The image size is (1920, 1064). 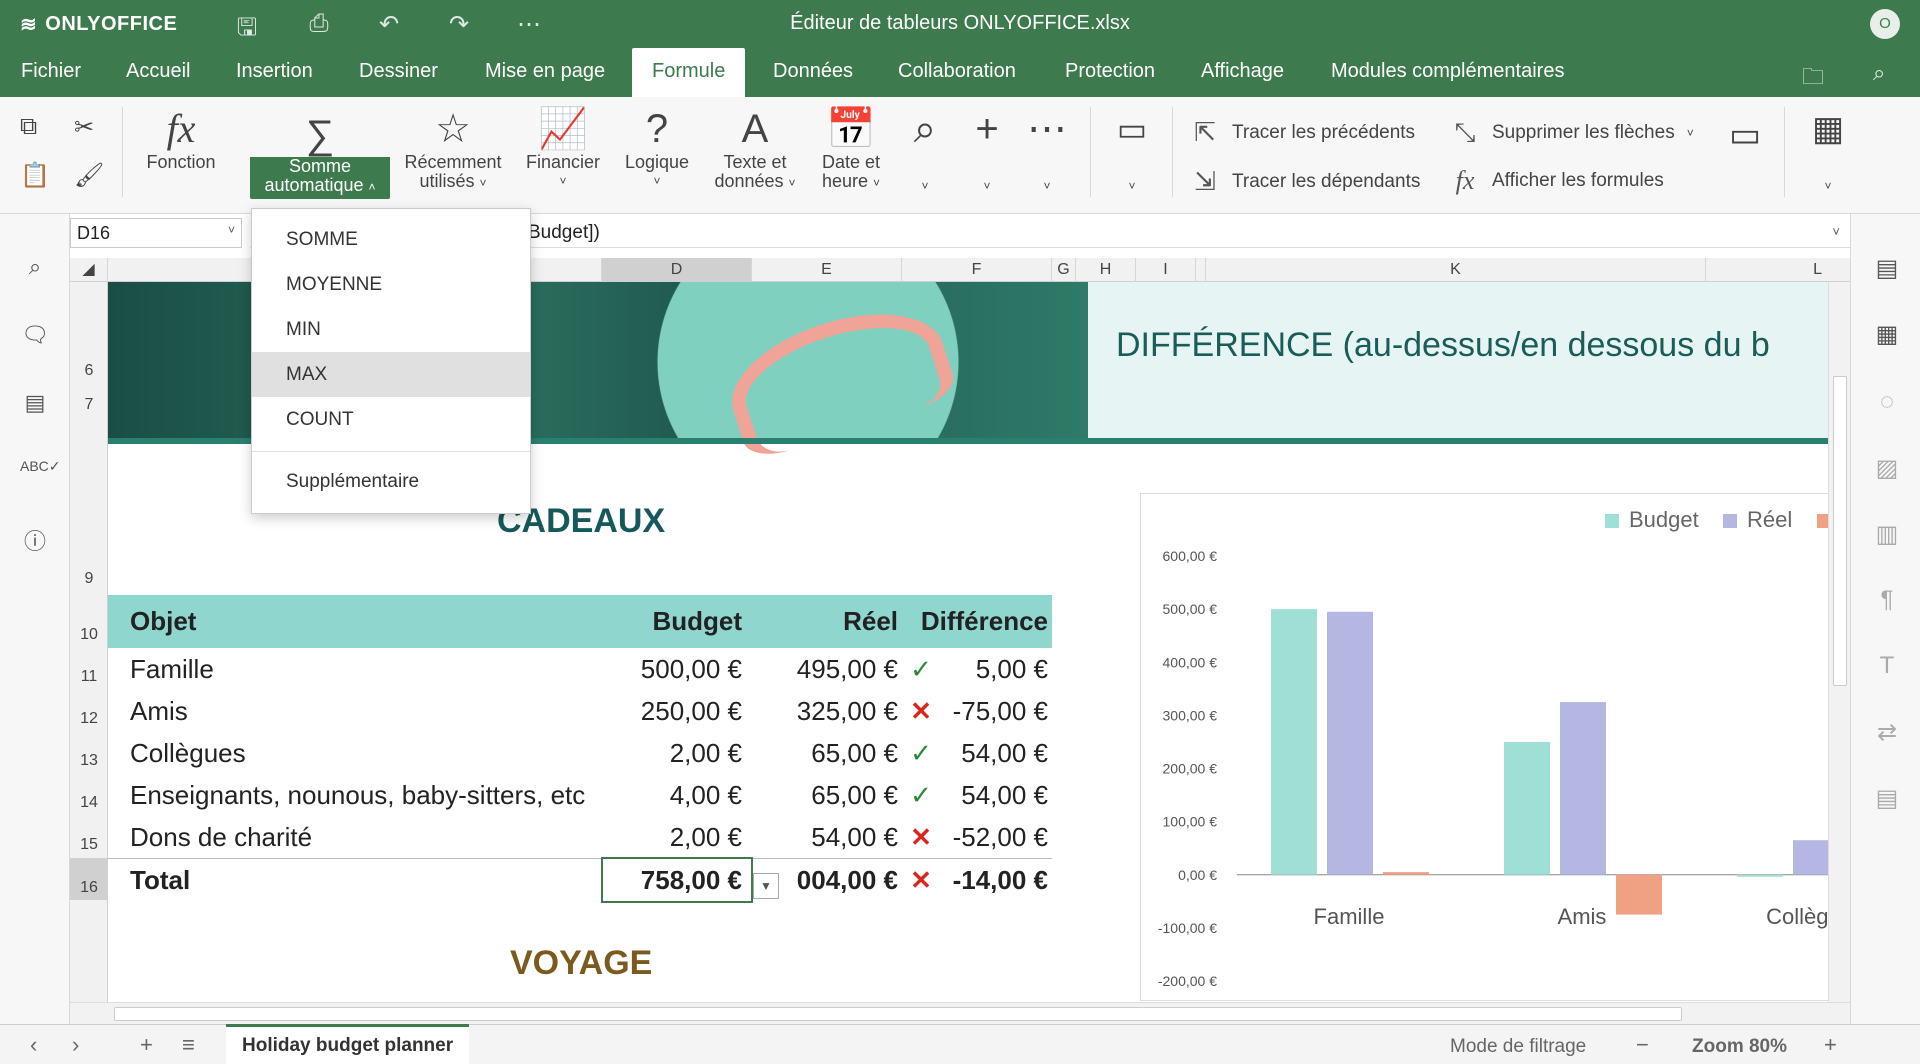 I want to click on name-box: D16 ˅, so click(x=156, y=233).